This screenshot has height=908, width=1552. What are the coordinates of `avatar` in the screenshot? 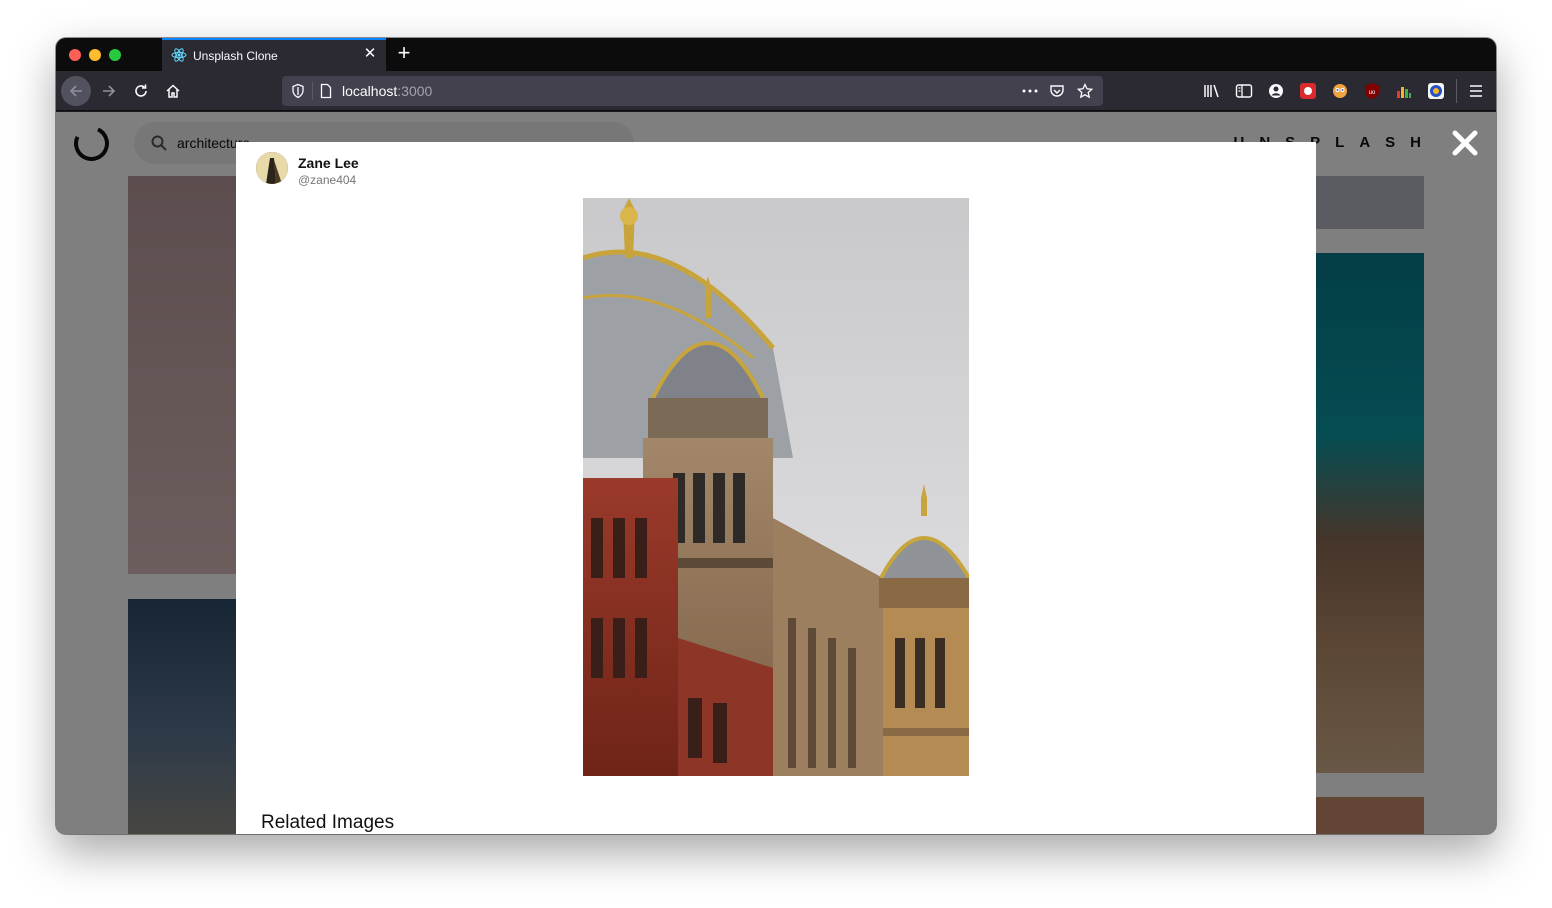 It's located at (272, 168).